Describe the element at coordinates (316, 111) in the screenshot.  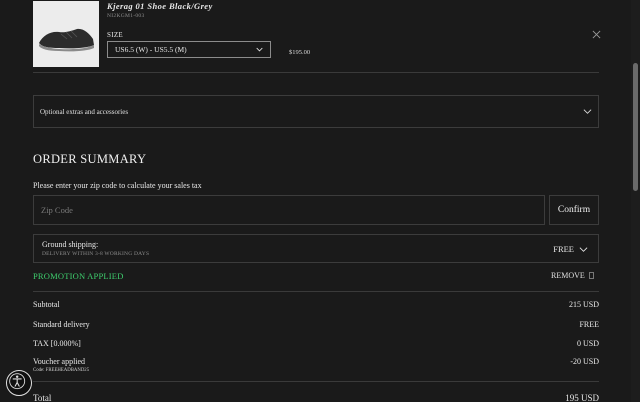
I see `optional-extras-accordion: Optional extras and accessories` at that location.